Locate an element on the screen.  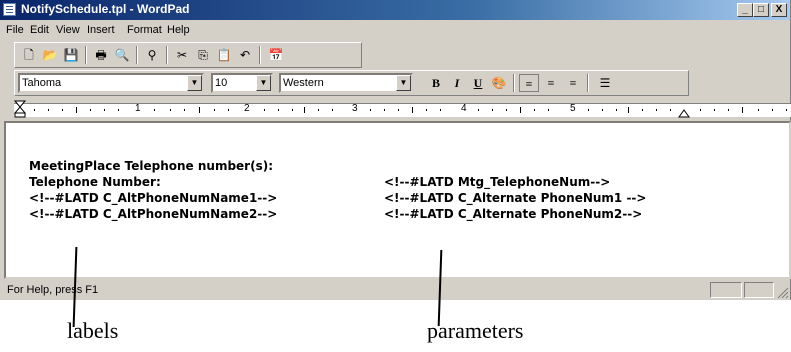
copy-icon: ⎘ is located at coordinates (203, 55).